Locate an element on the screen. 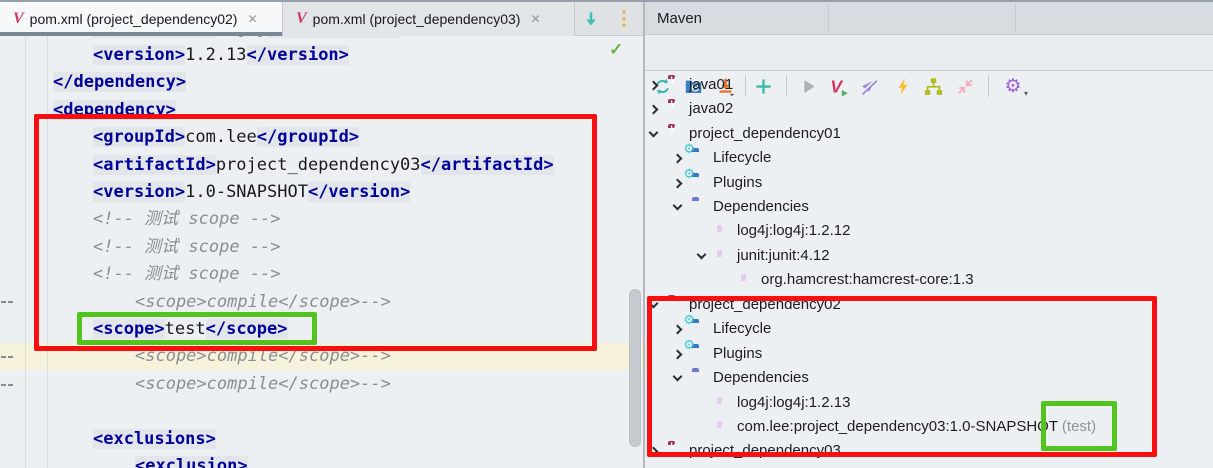 The image size is (1213, 468). code-line: <groupId>com.lee</groupId> is located at coordinates (226, 137).